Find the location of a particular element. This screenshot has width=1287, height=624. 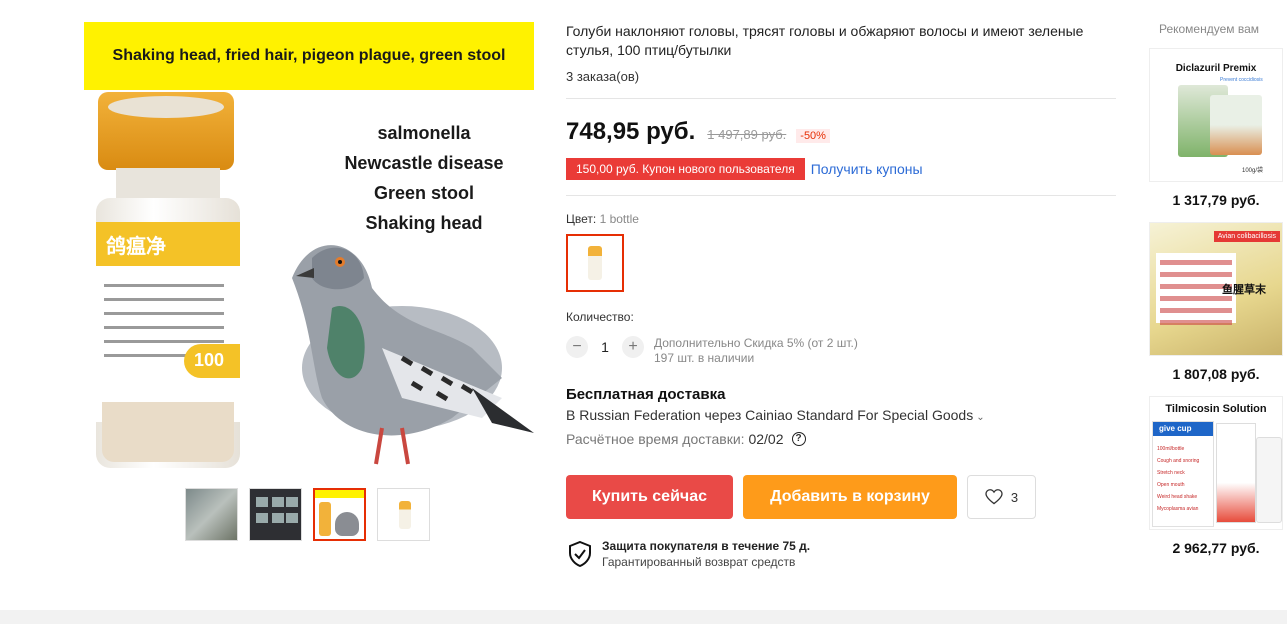

product-image-title: 鱼腥草末 is located at coordinates (1244, 290).